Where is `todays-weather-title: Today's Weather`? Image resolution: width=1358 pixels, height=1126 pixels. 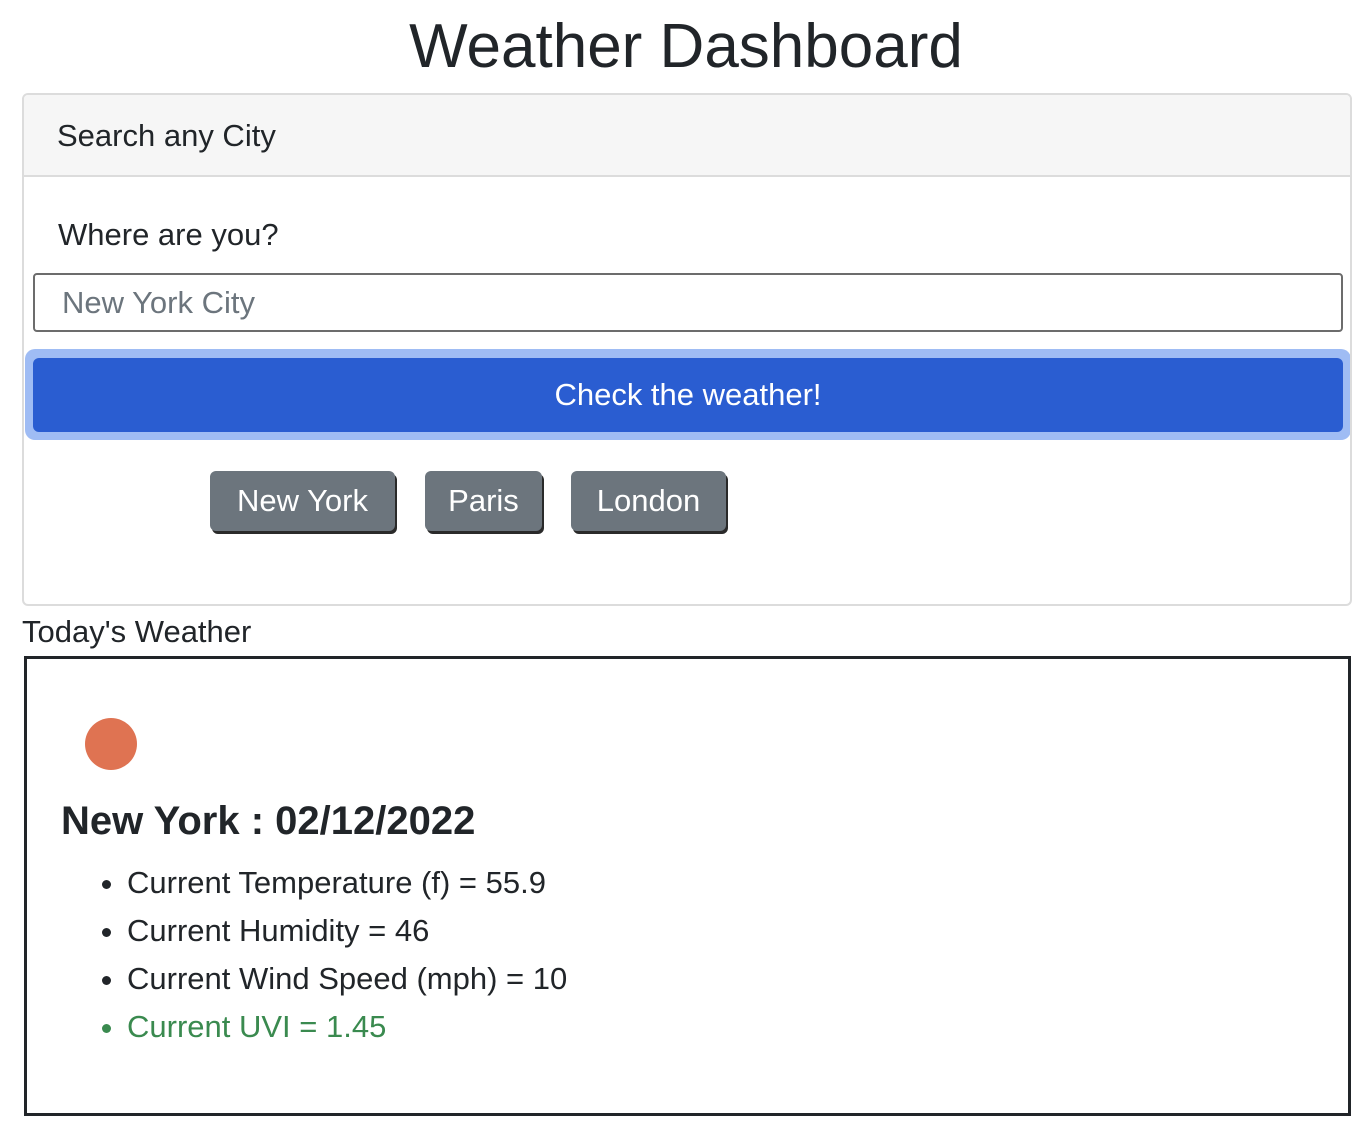
todays-weather-title: Today's Weather is located at coordinates (137, 631).